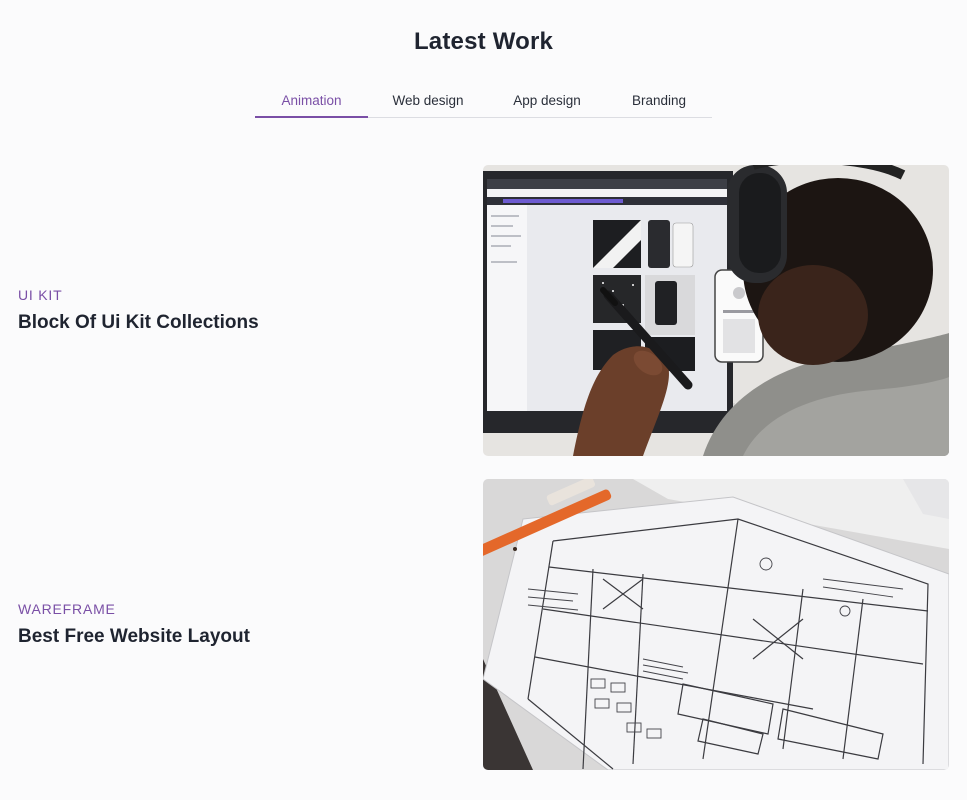  I want to click on work-category: UI KIT, so click(40, 295).